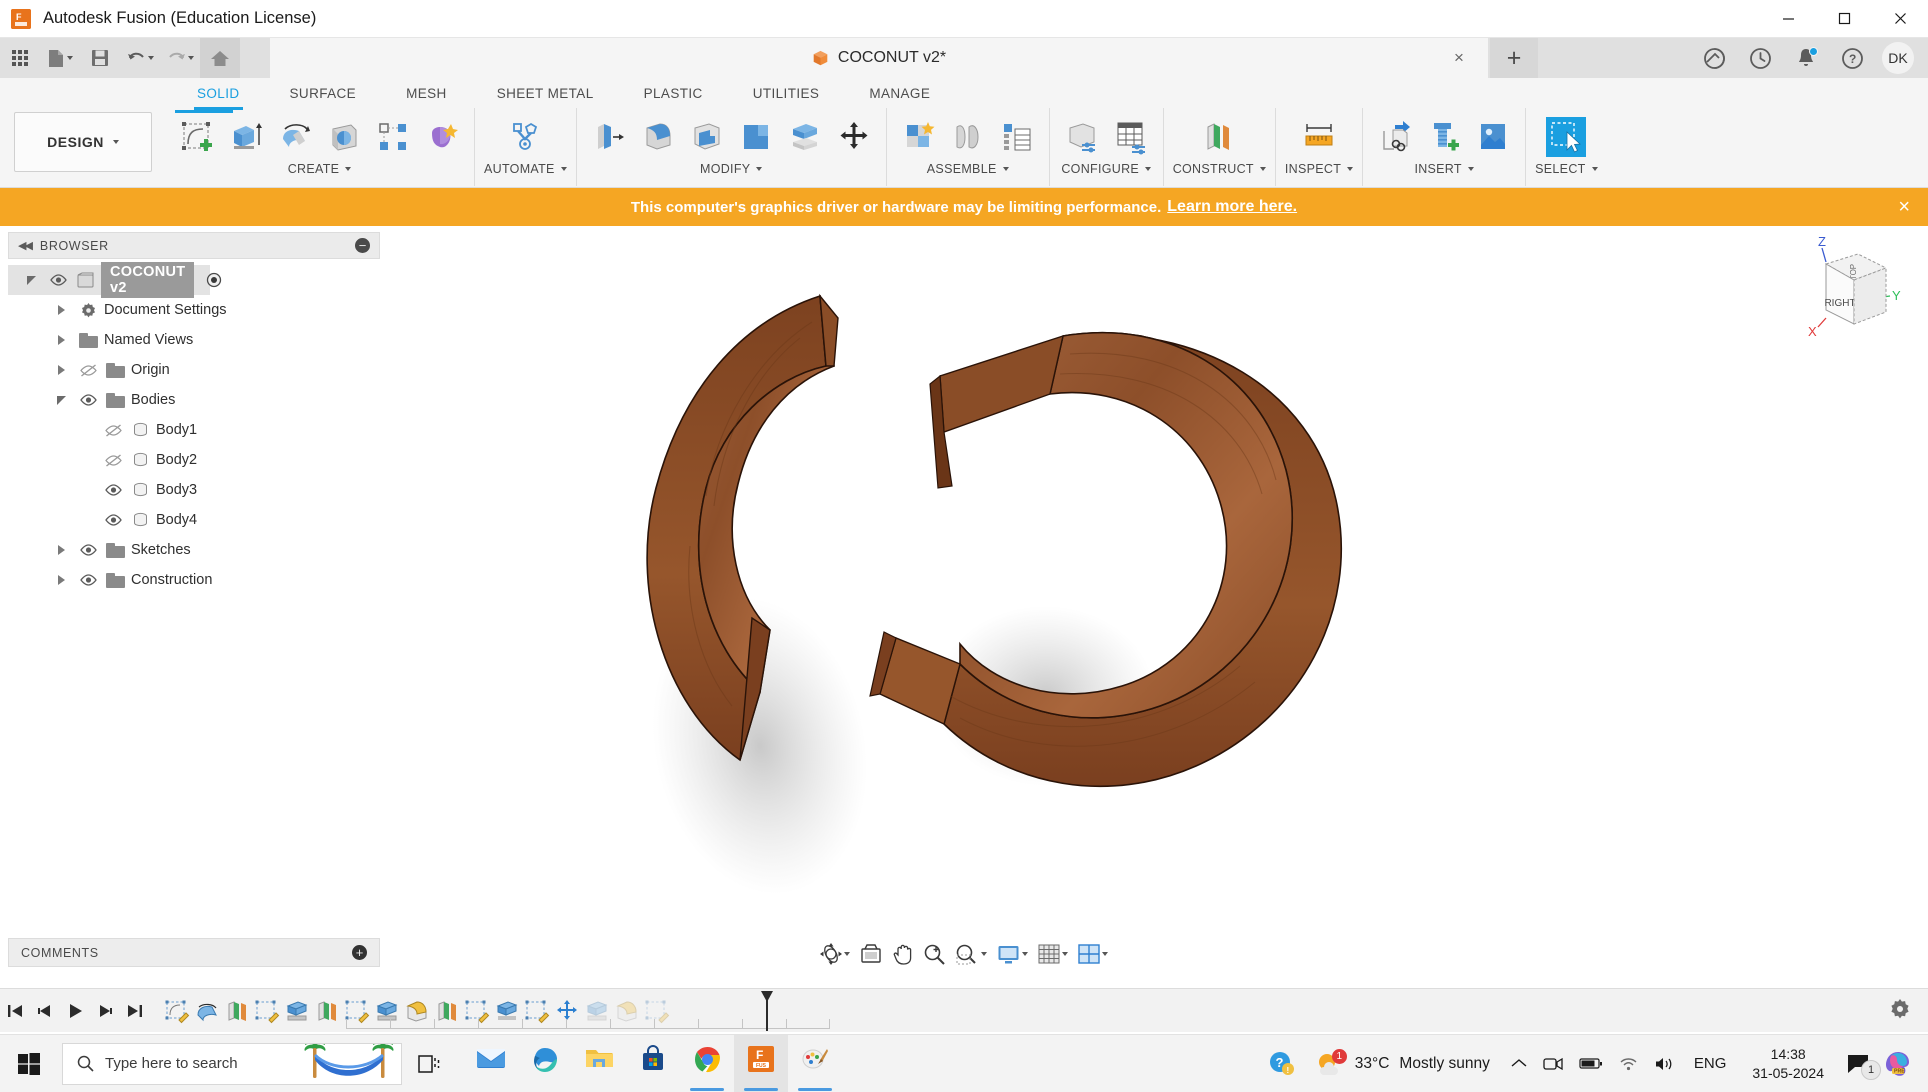  I want to click on step-back-icon, so click(45, 1011).